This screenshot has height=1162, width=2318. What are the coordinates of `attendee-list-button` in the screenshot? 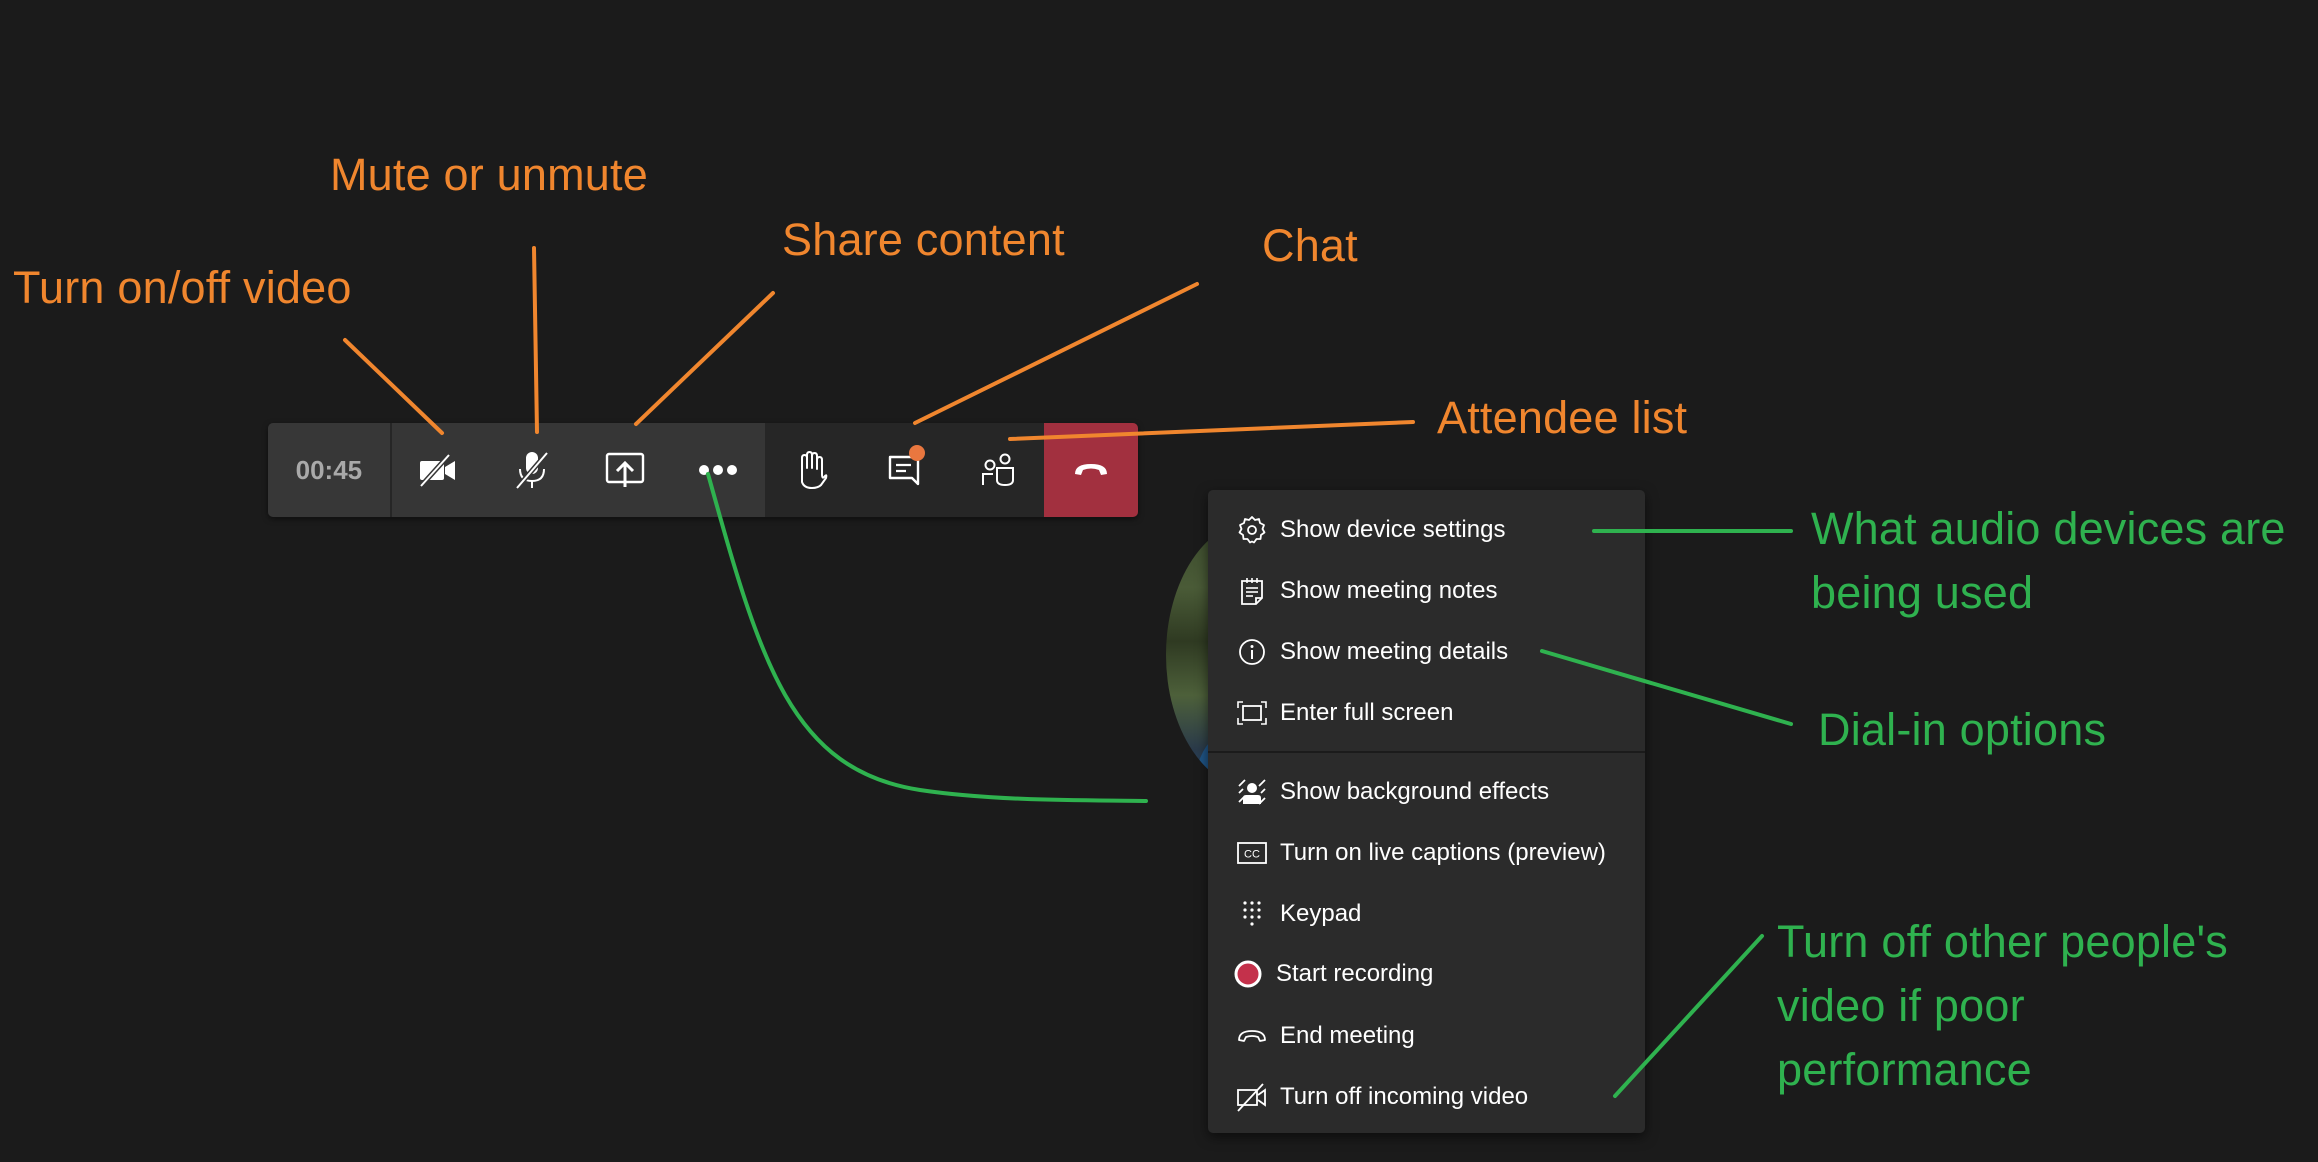 It's located at (997, 470).